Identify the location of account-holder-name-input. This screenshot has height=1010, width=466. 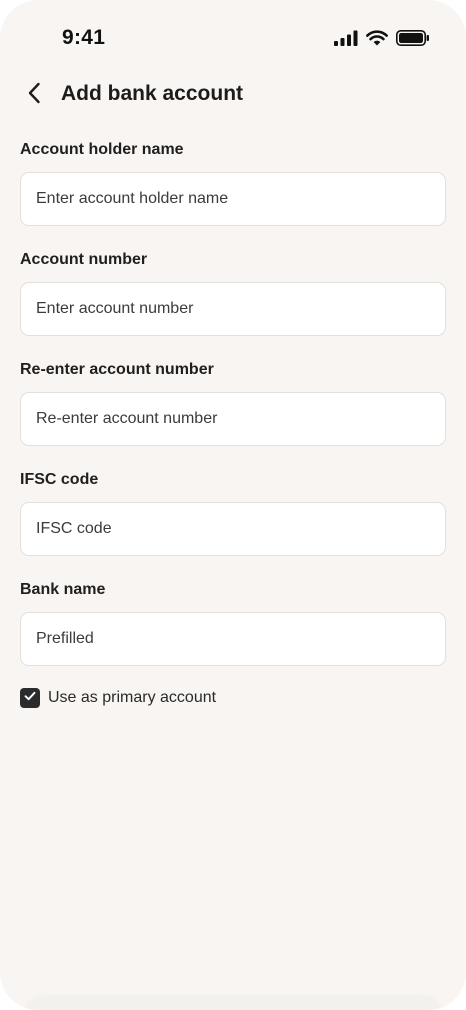
(233, 199).